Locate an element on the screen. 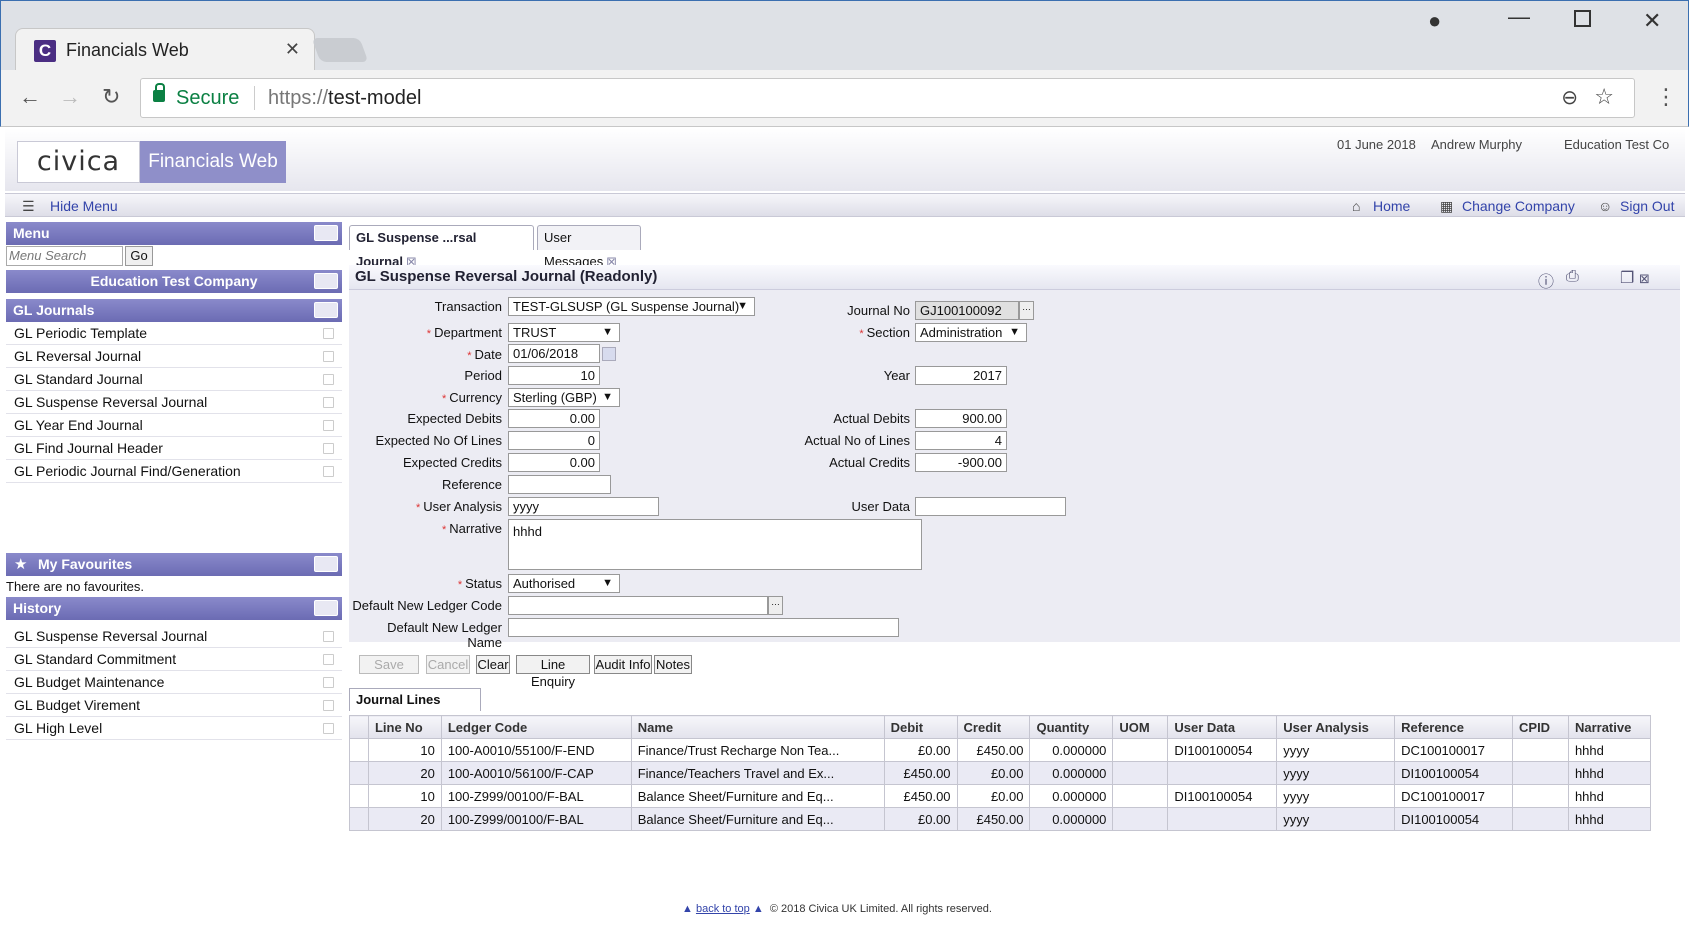 The width and height of the screenshot is (1689, 947). sign-out-icon: ☺ is located at coordinates (1607, 206).